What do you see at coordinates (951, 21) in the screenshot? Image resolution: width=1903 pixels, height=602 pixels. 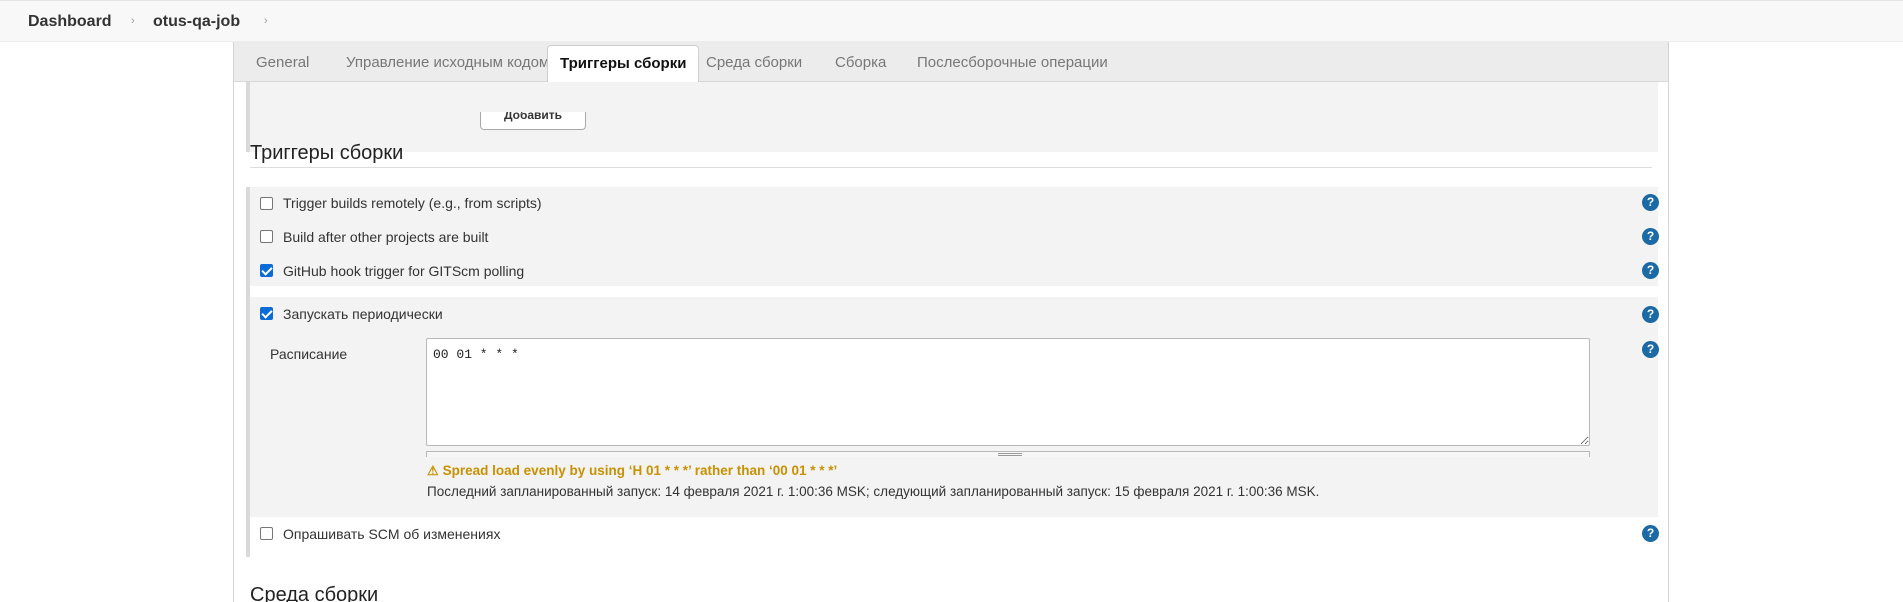 I see `breadcrumb: Dashboard › otus-qa-job ›` at bounding box center [951, 21].